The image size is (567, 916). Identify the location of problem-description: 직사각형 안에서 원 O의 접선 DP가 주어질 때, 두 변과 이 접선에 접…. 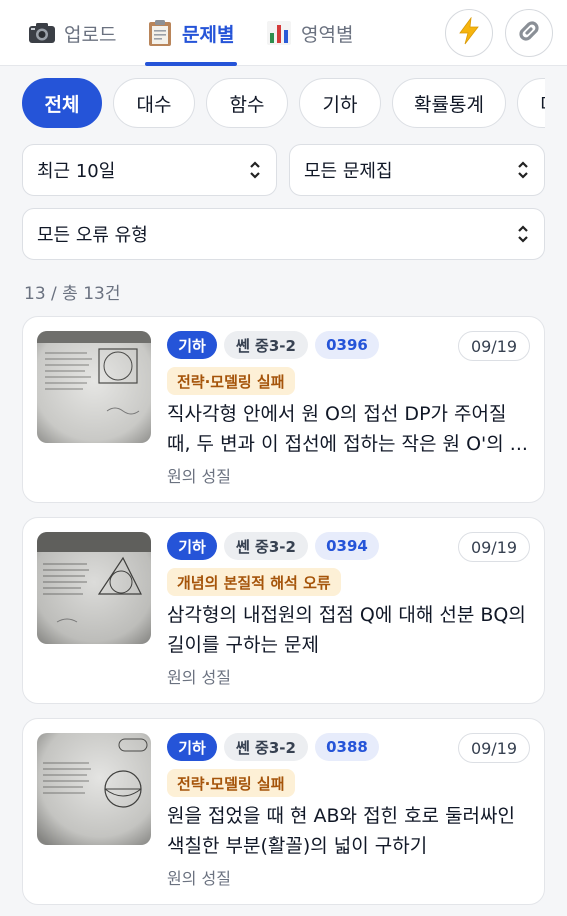
(347, 429).